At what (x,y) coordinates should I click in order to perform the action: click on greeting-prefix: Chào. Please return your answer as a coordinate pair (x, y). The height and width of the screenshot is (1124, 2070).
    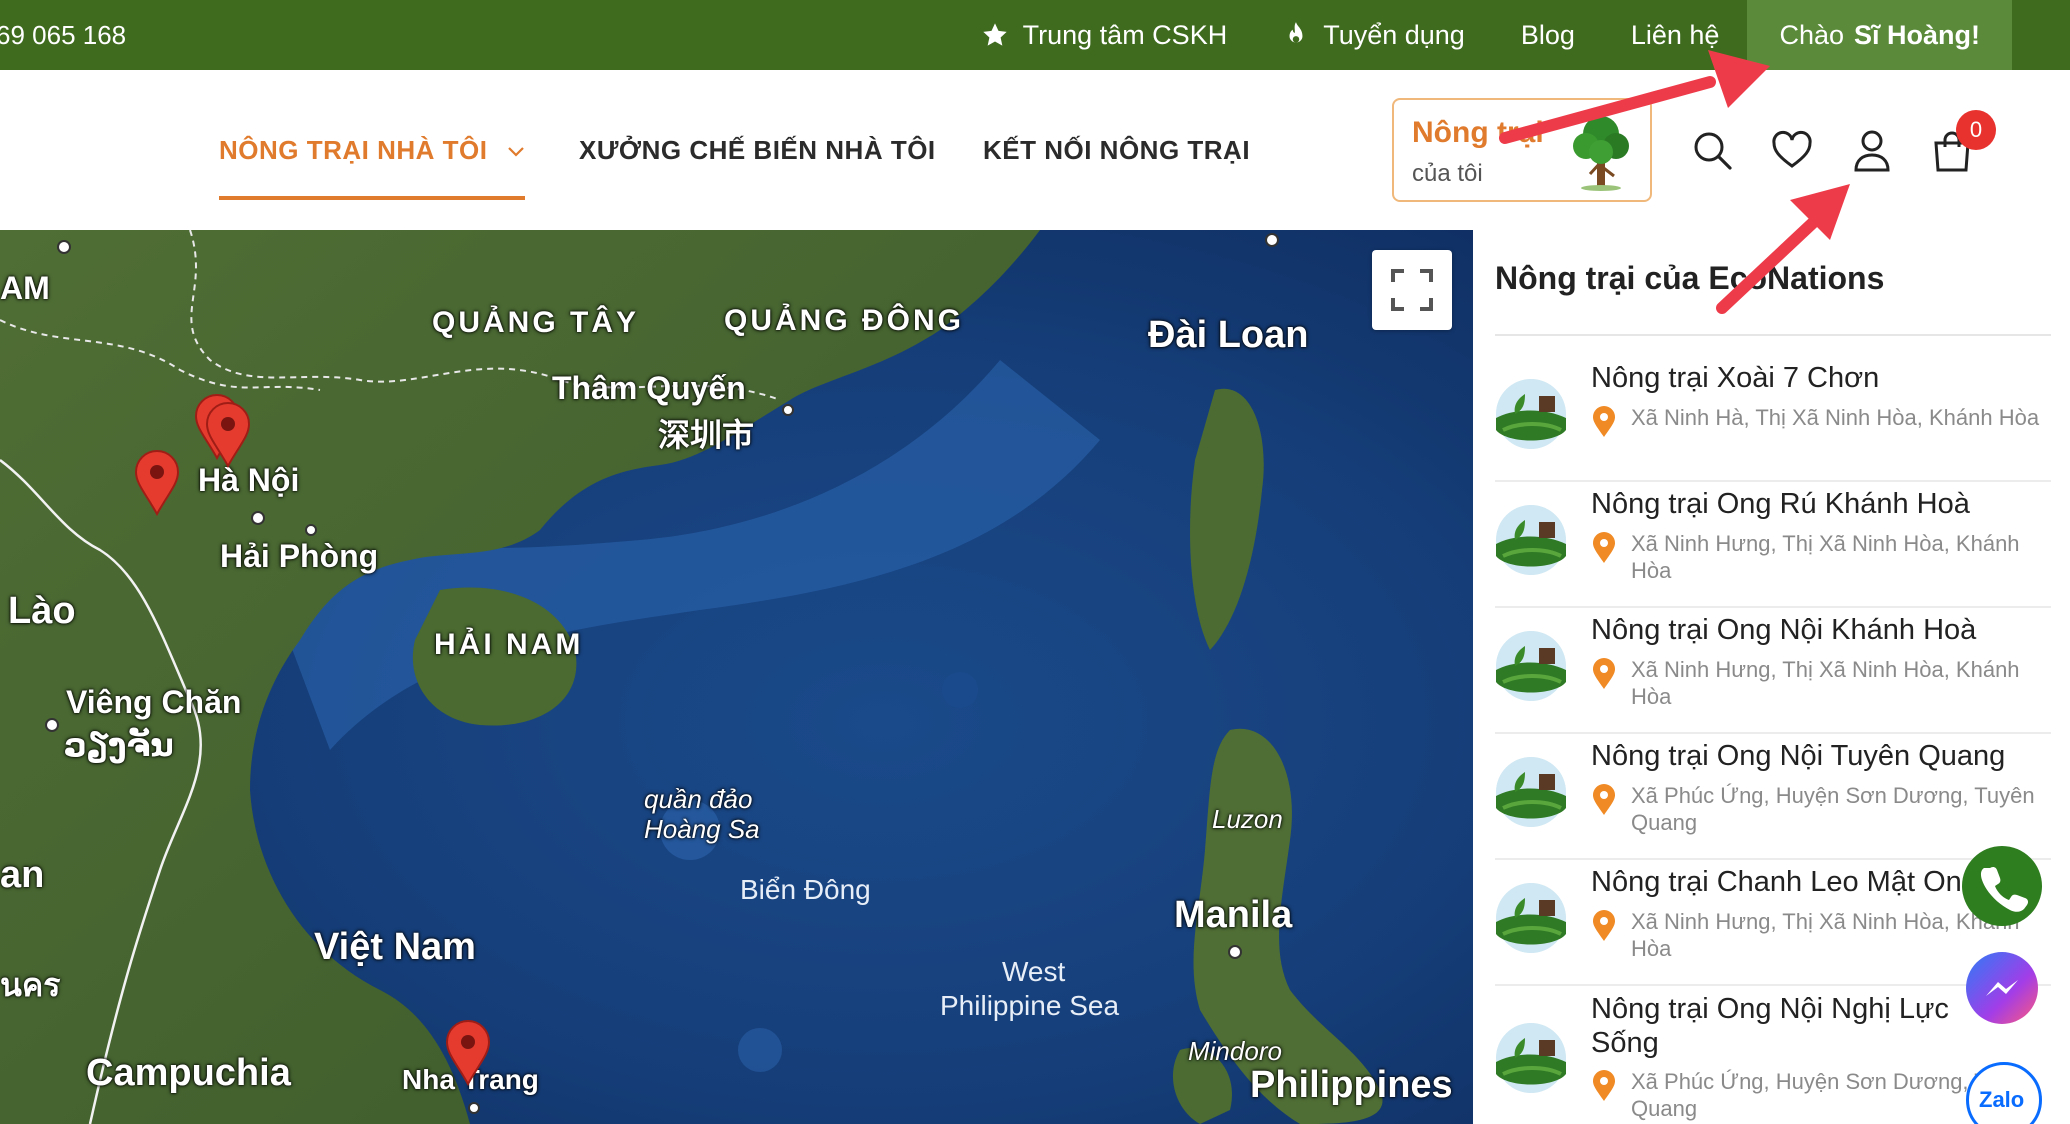
    Looking at the image, I should click on (1811, 34).